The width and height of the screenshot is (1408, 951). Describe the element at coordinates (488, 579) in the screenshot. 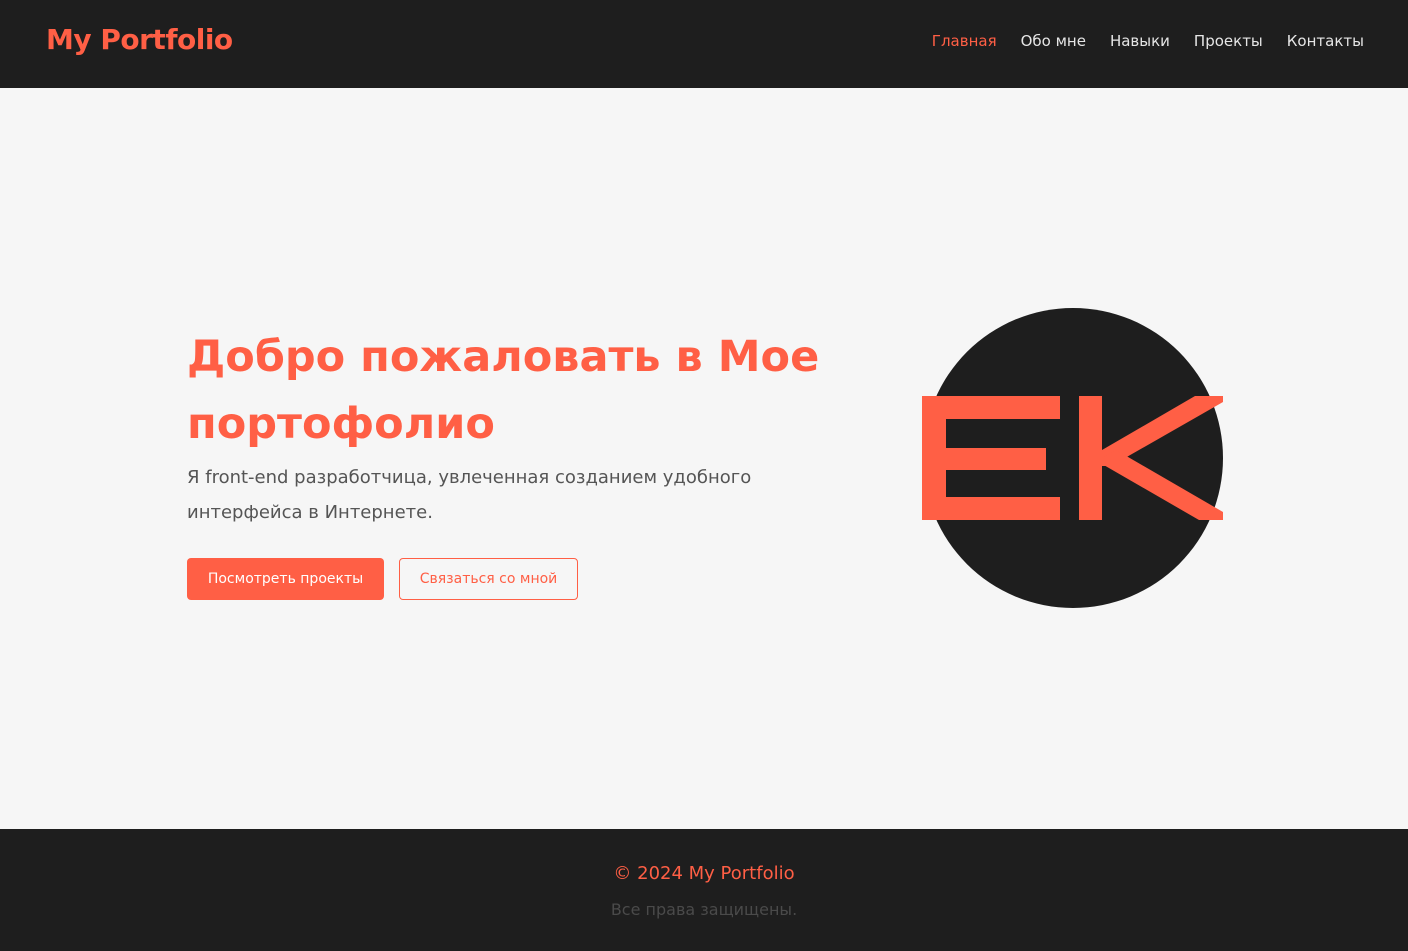

I see `contact-me-button: Связаться со мной` at that location.